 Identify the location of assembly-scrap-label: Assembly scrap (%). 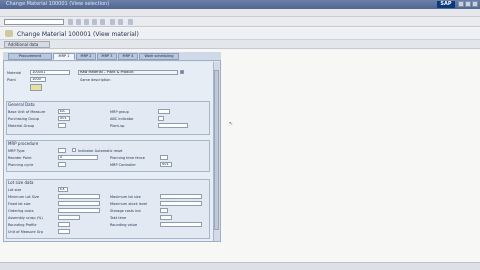
(25, 218).